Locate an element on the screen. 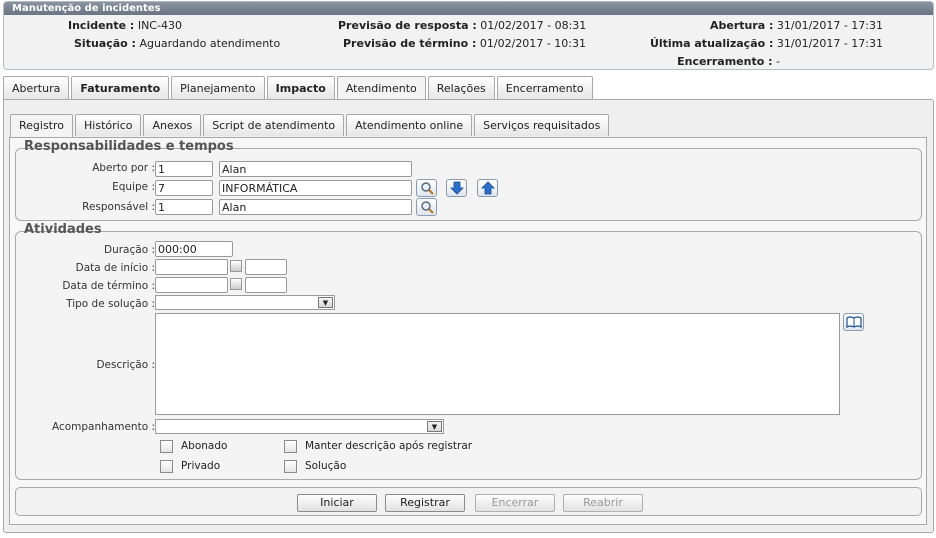  abertura-value: 31/01/2017 - 17:31 is located at coordinates (829, 25).